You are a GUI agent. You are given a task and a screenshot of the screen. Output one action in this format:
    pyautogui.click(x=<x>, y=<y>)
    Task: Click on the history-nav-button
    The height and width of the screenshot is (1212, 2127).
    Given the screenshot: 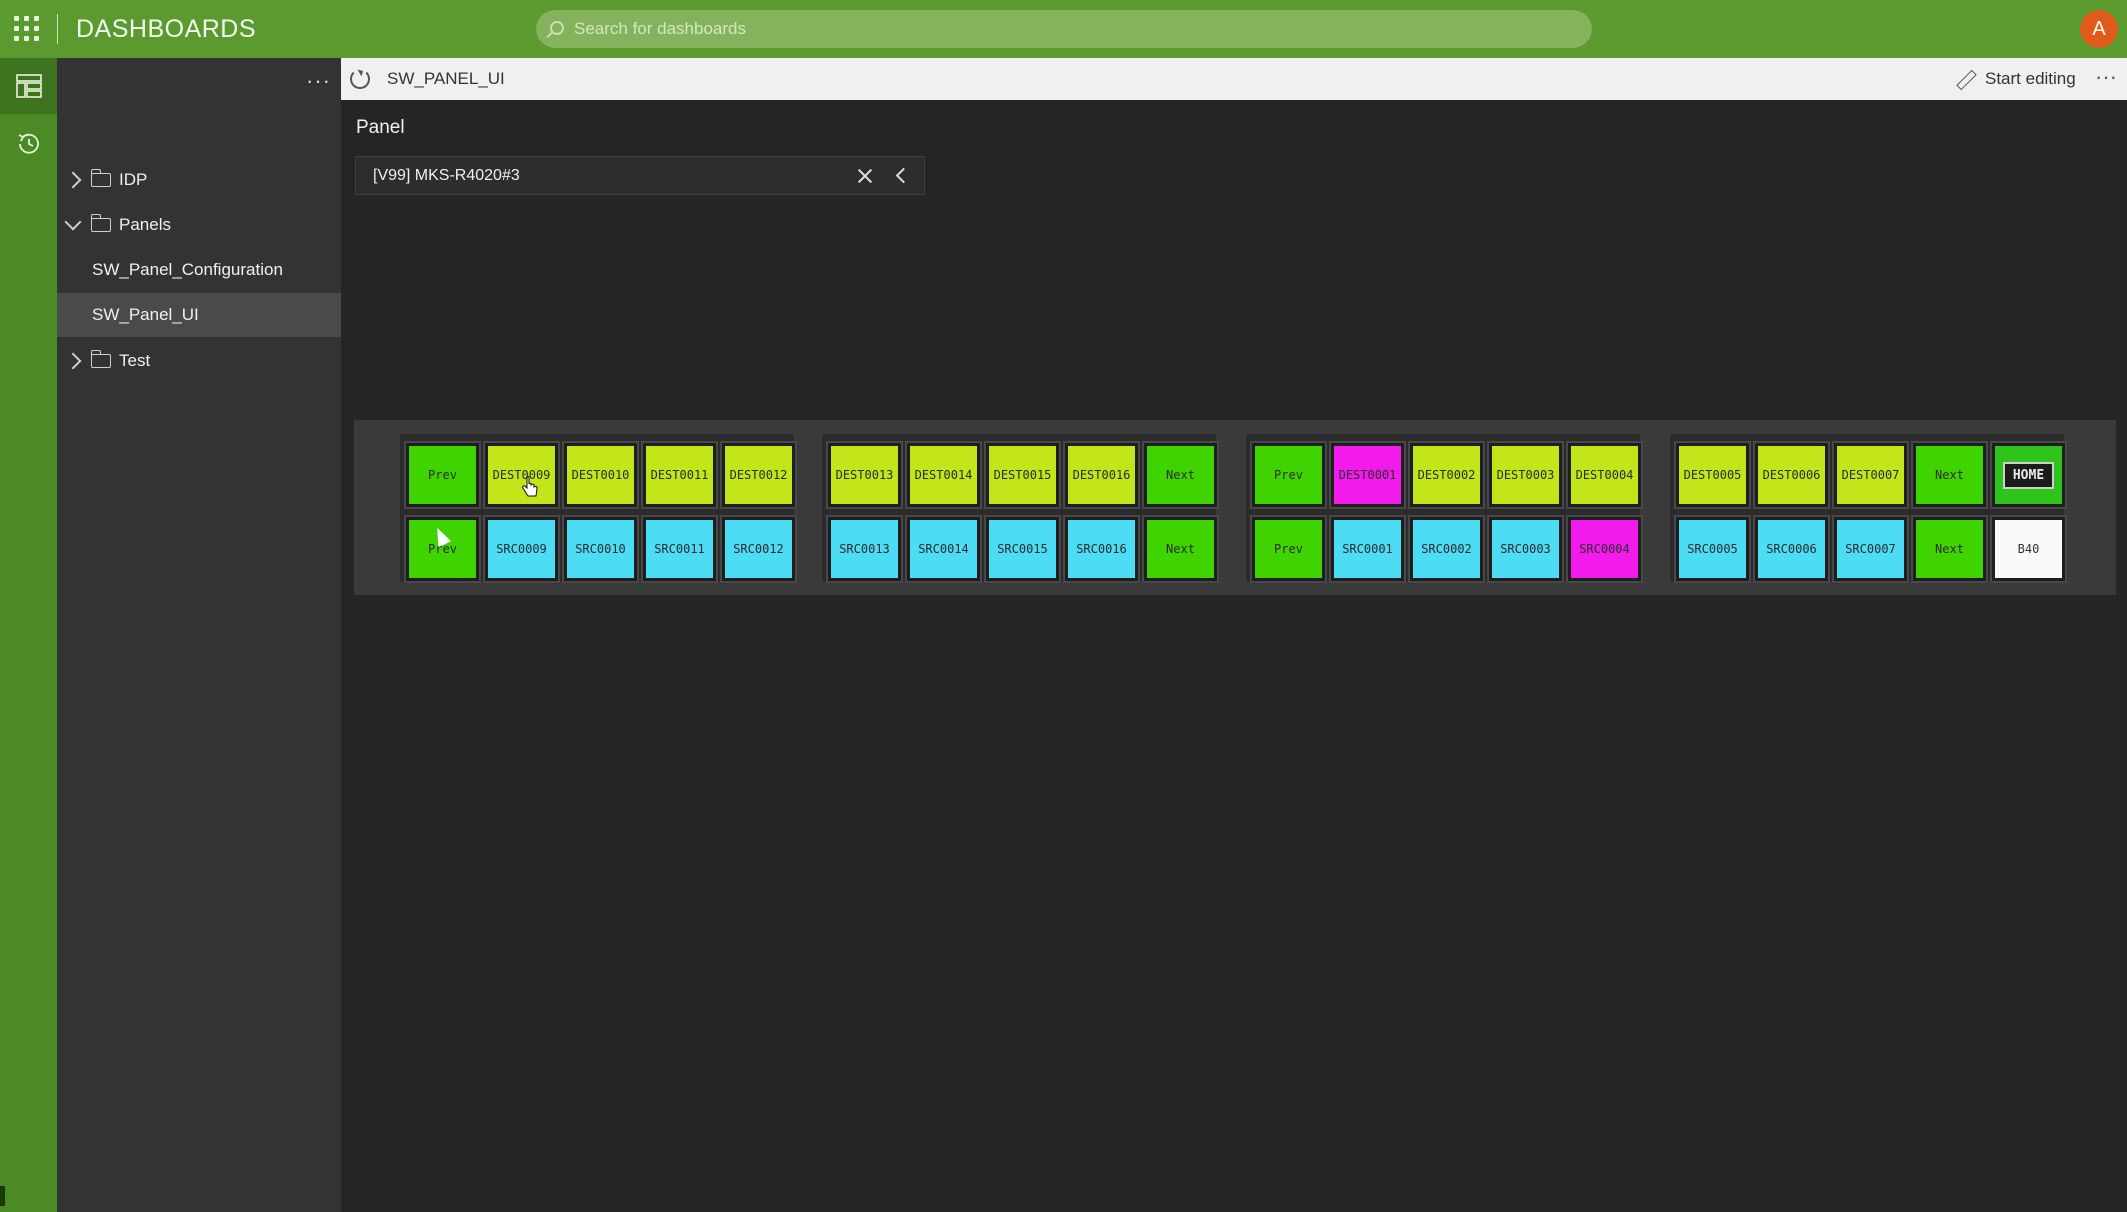 What is the action you would take?
    pyautogui.click(x=28, y=144)
    